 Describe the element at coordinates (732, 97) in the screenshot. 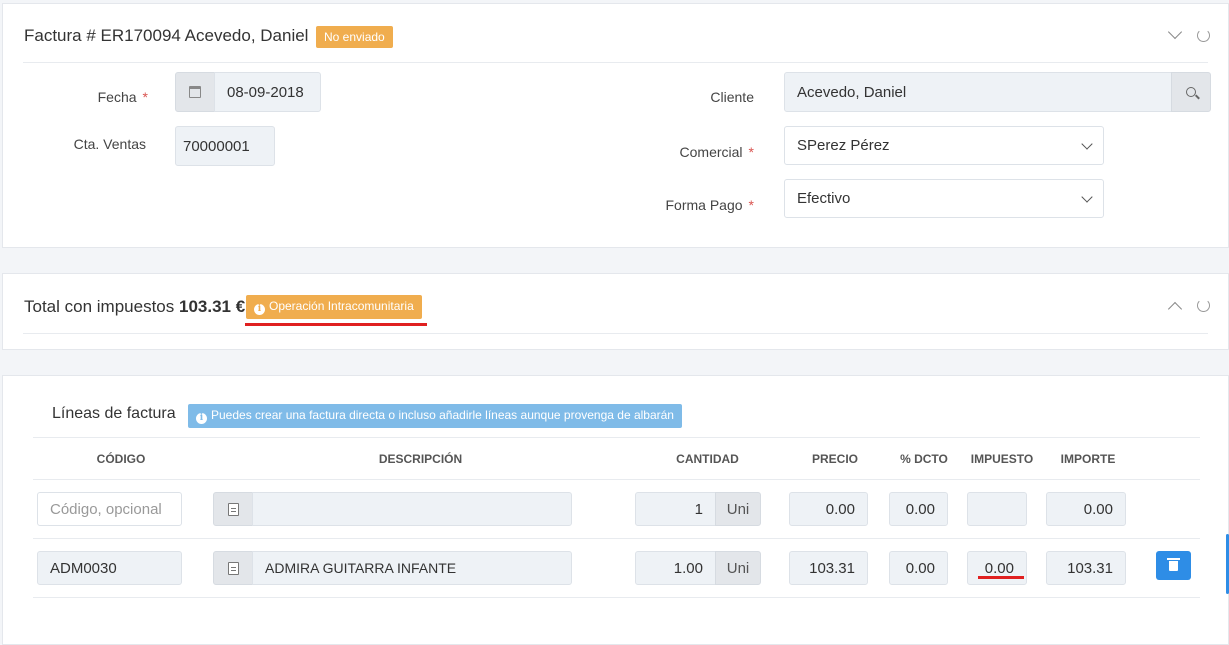

I see `cliente-label: Cliente` at that location.